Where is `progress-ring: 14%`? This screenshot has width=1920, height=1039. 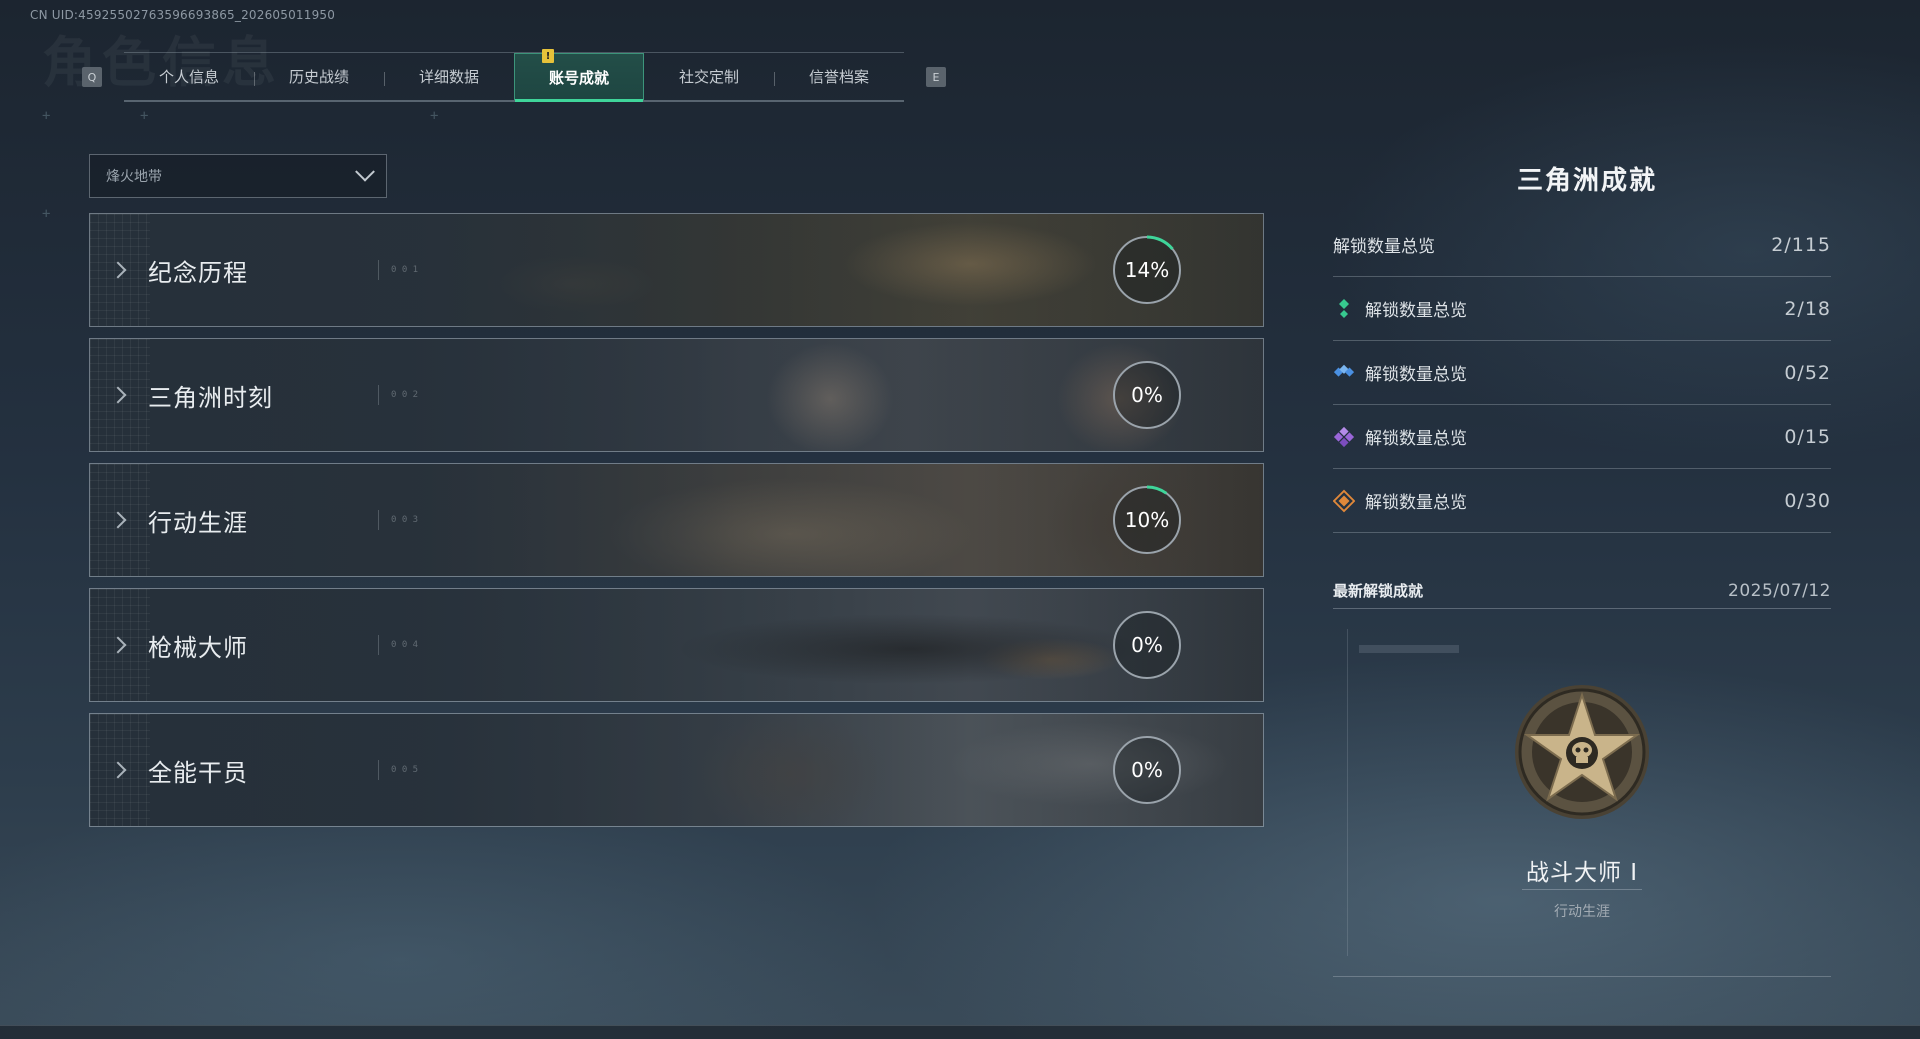 progress-ring: 14% is located at coordinates (1147, 270).